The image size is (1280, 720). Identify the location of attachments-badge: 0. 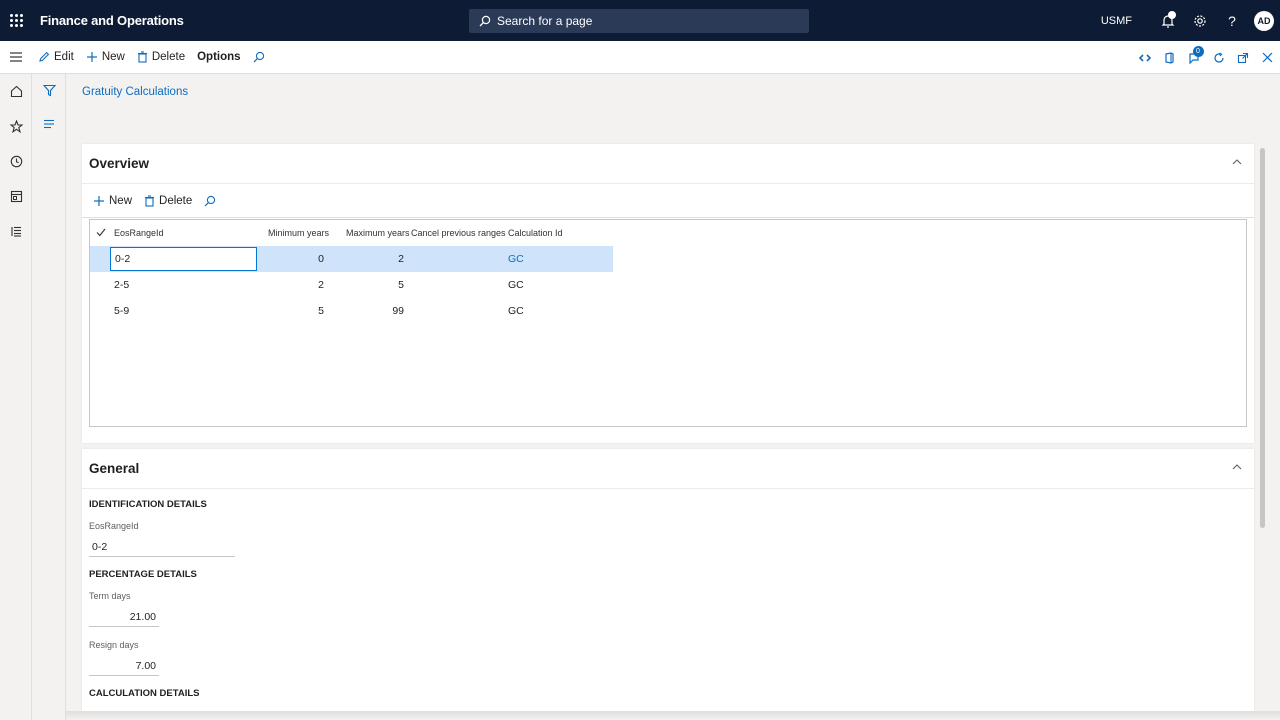
(1198, 51).